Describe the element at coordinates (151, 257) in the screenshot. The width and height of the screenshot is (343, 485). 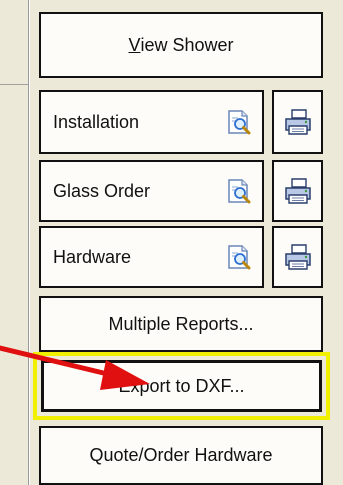
I see `hardware-button: Hardware` at that location.